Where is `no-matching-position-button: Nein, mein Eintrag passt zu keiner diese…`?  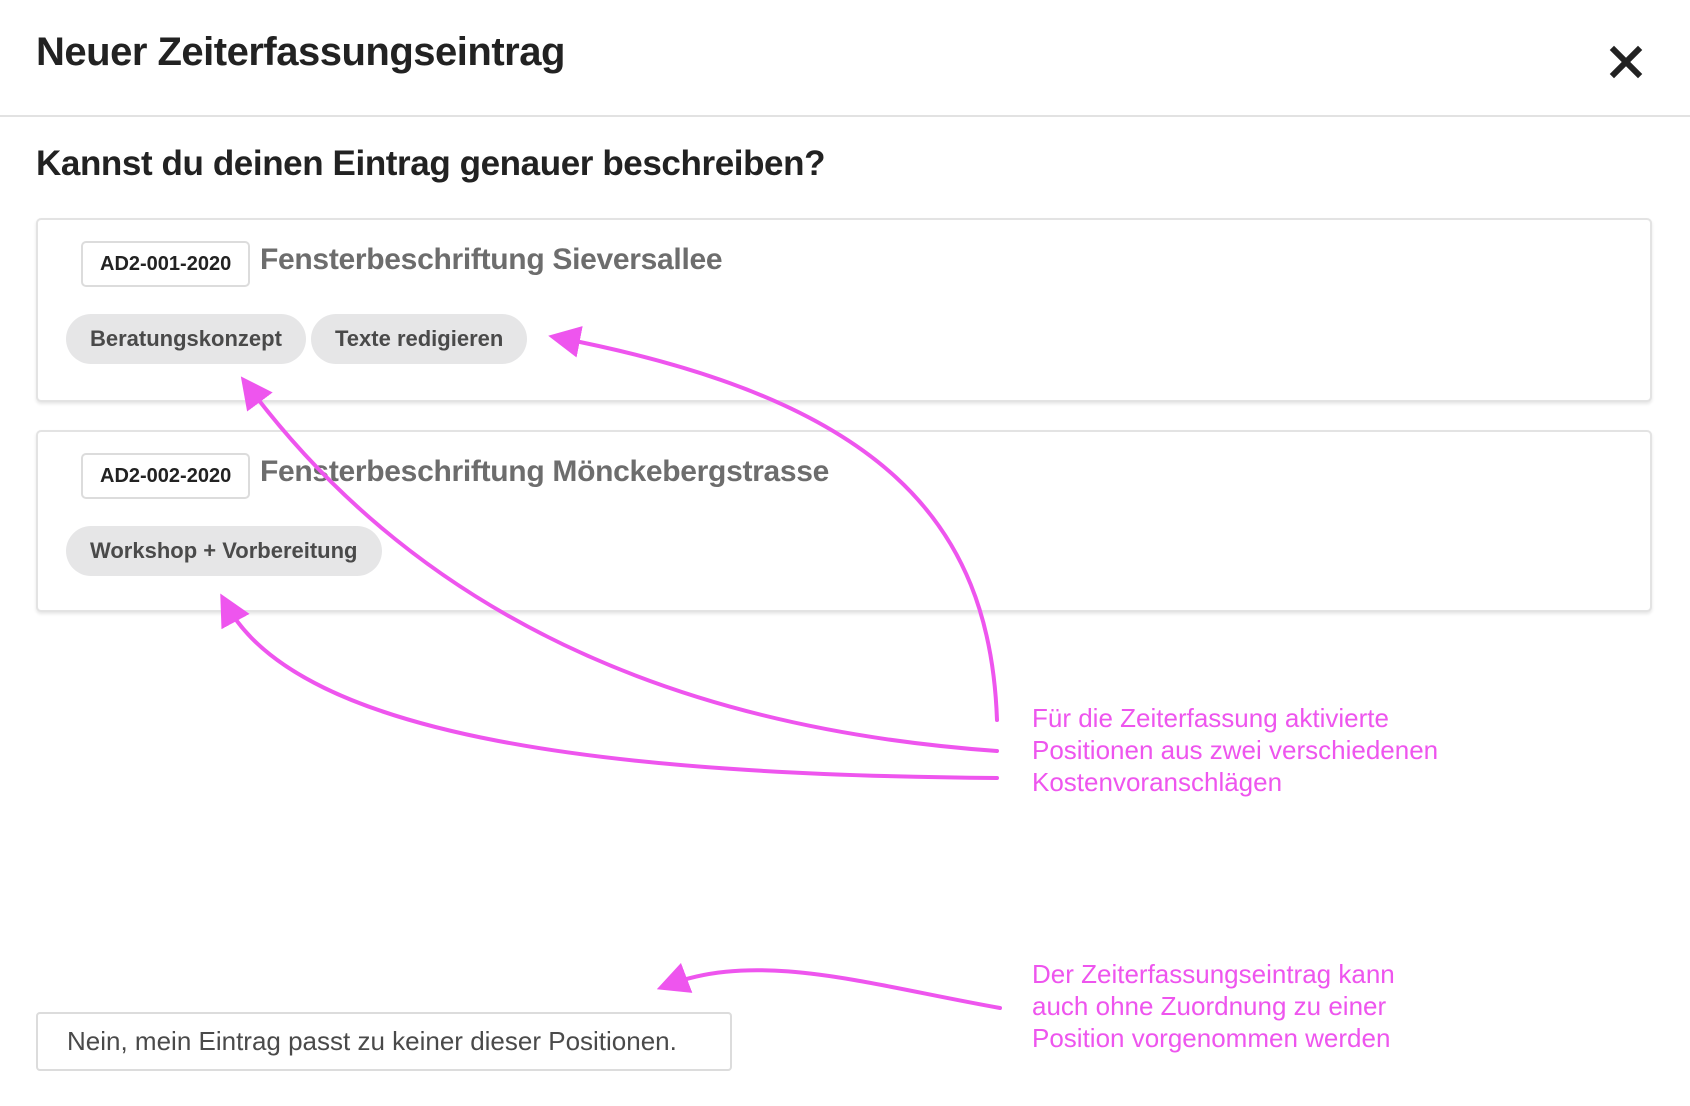 no-matching-position-button: Nein, mein Eintrag passt zu keiner diese… is located at coordinates (384, 1041).